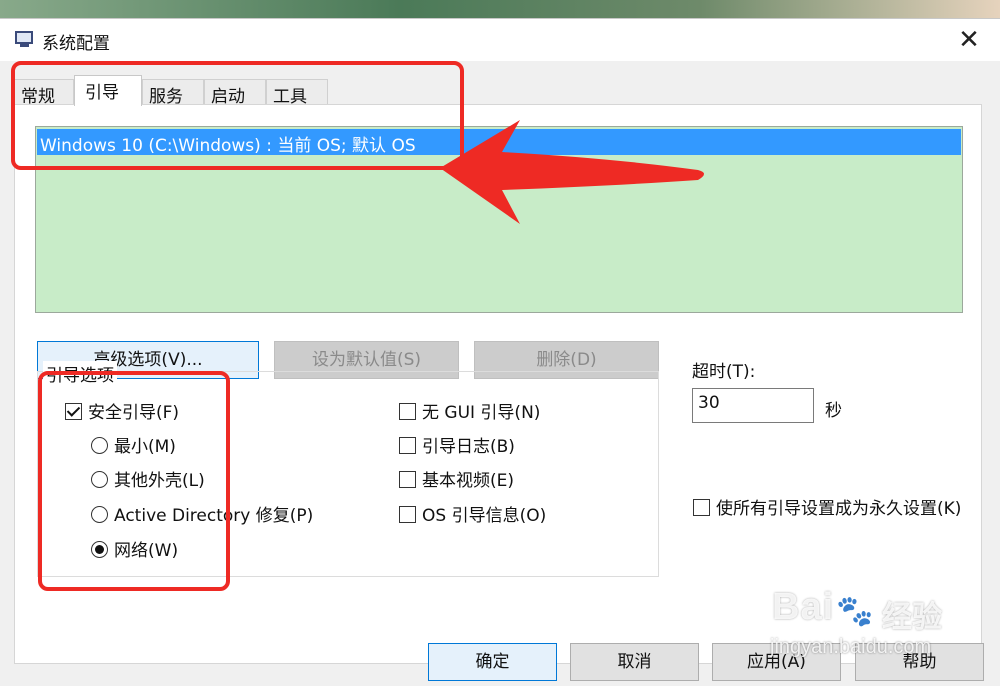 Image resolution: width=1000 pixels, height=686 pixels. What do you see at coordinates (134, 481) in the screenshot?
I see `annotation-box-options` at bounding box center [134, 481].